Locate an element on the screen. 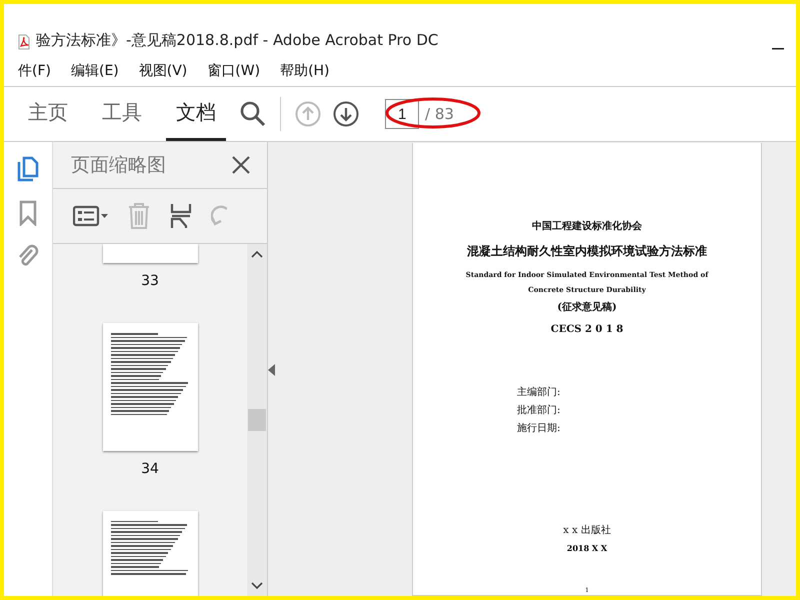 The height and width of the screenshot is (600, 800). document-field-label: 批准部门: is located at coordinates (538, 410).